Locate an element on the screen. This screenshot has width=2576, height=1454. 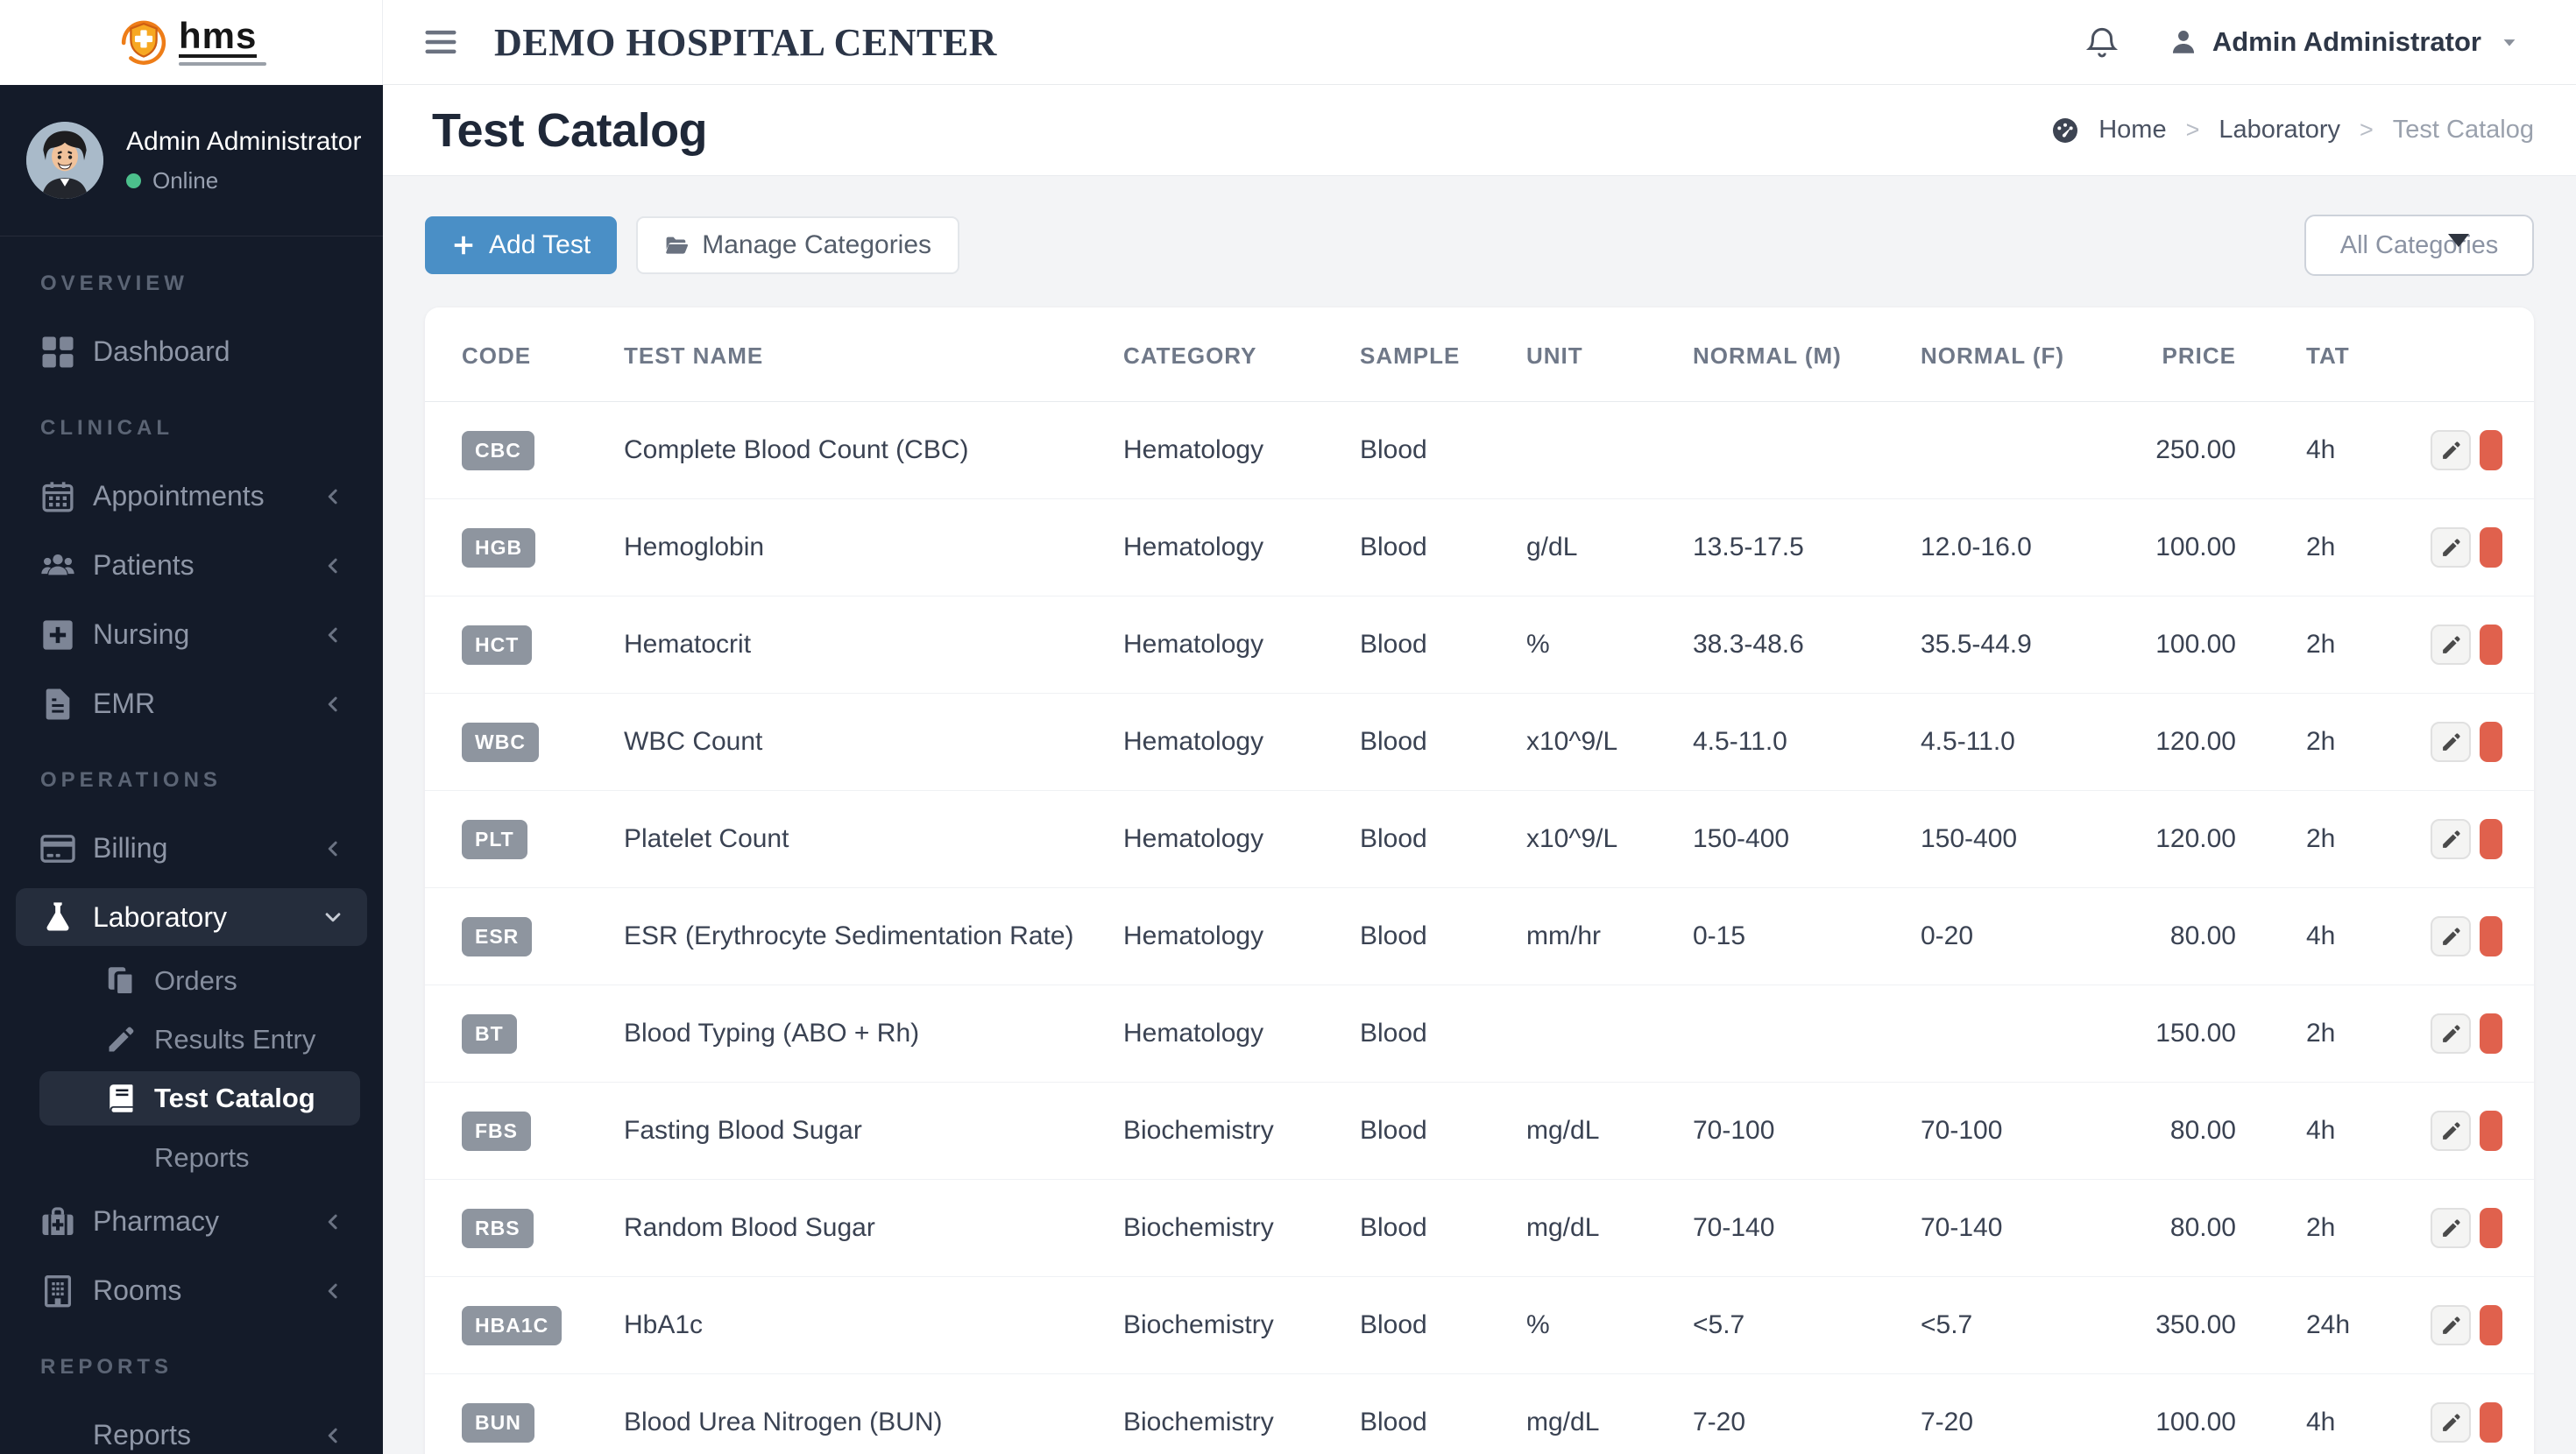
column-header-normal-m: NORMAL (M) is located at coordinates (1807, 354).